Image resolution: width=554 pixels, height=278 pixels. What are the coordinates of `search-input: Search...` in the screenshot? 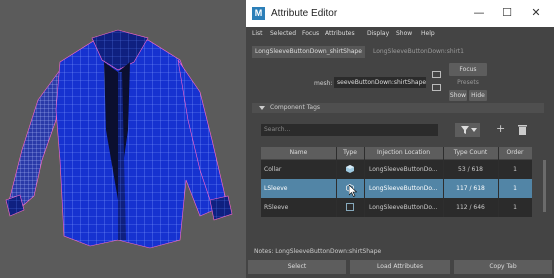 It's located at (349, 130).